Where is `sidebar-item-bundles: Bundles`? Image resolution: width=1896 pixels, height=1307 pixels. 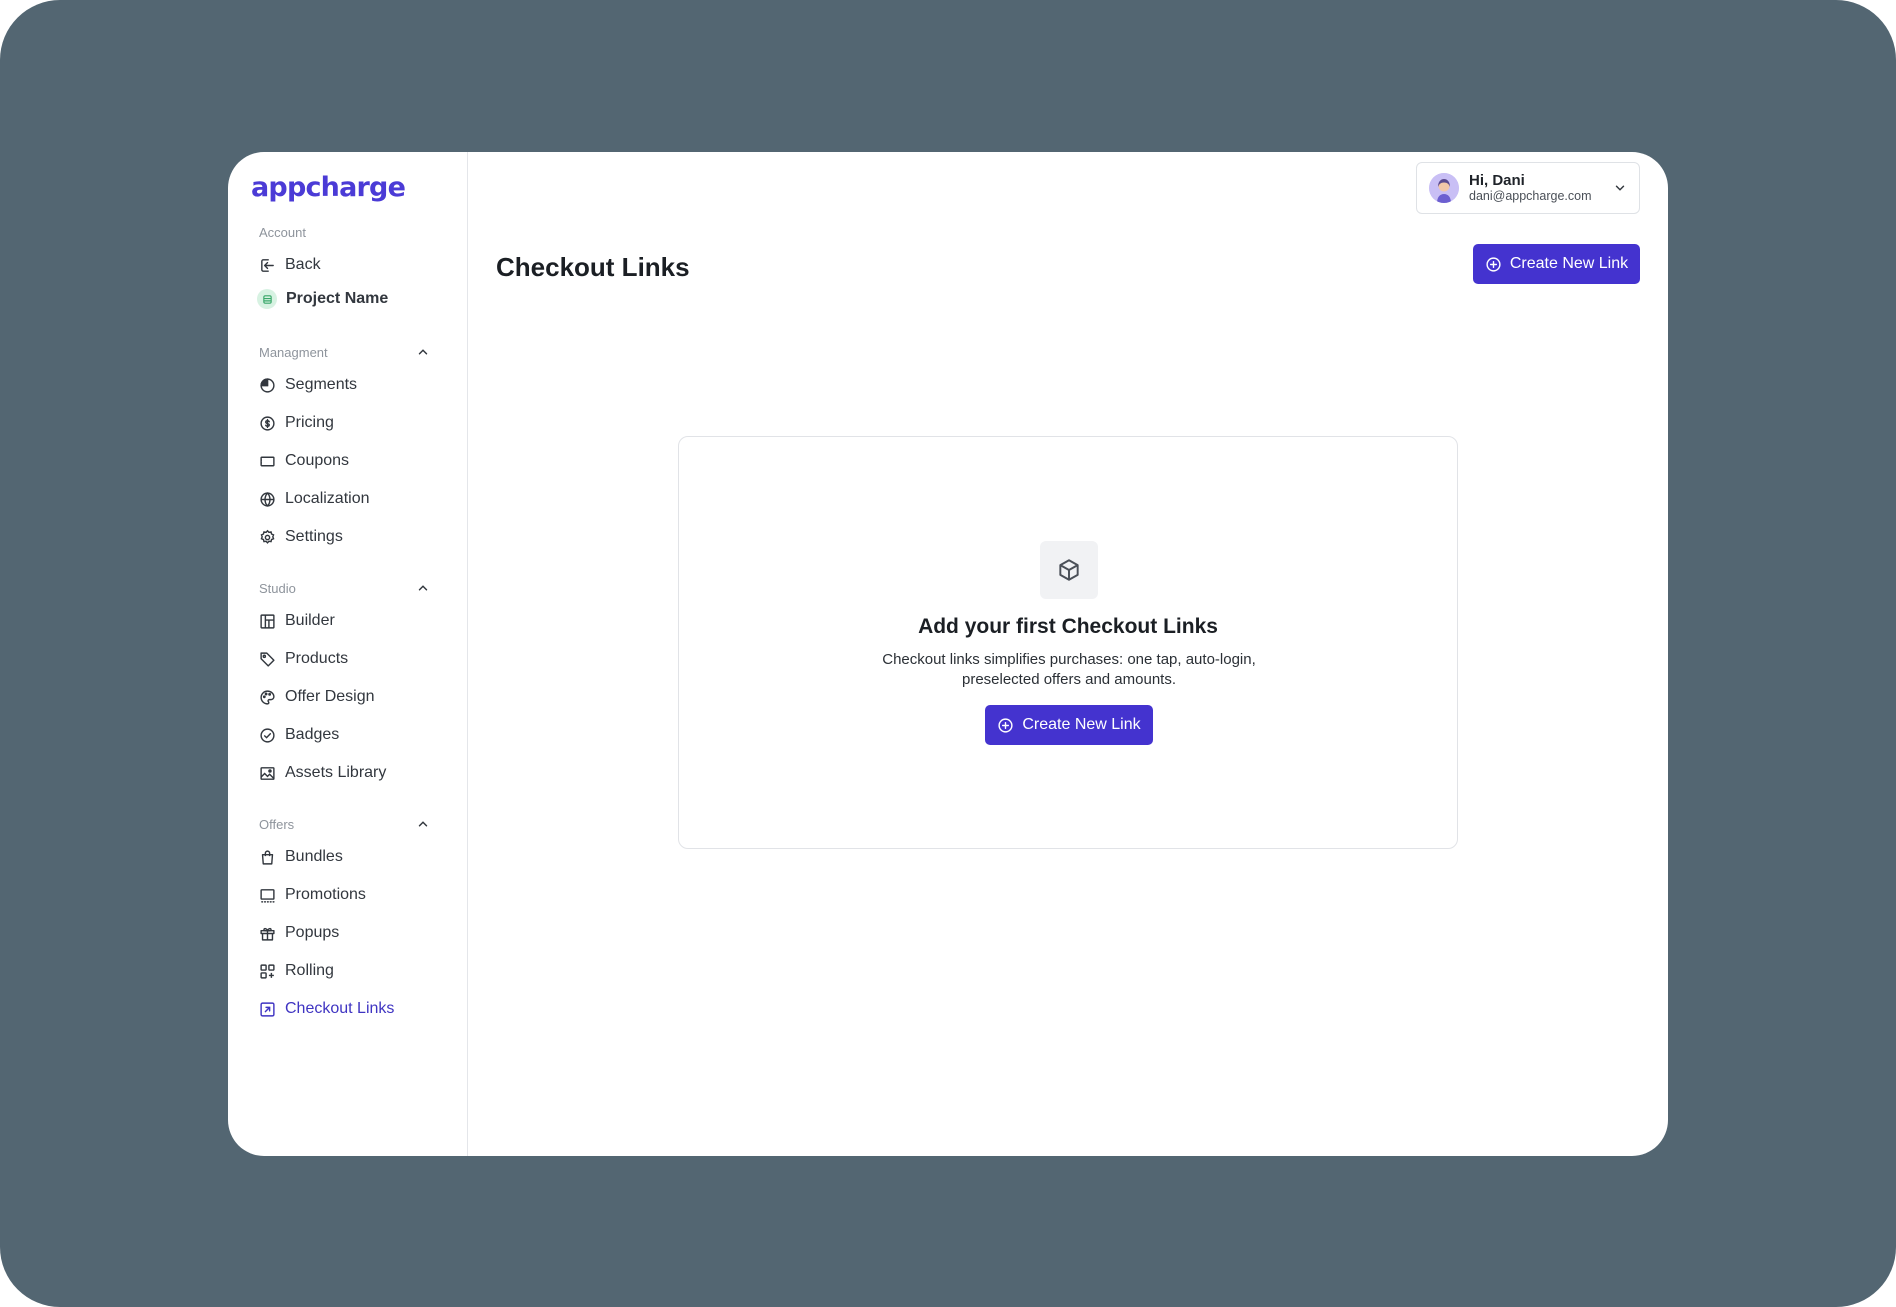
sidebar-item-bundles: Bundles is located at coordinates (301, 857).